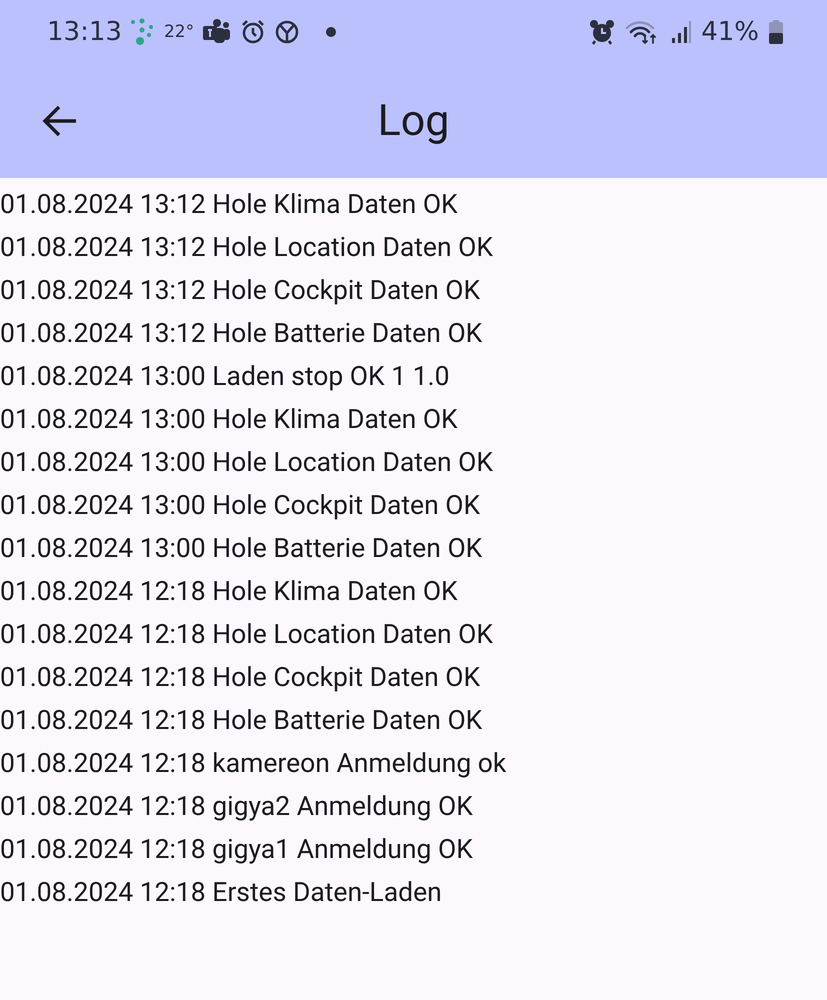  What do you see at coordinates (776, 32) in the screenshot?
I see `battery-icon` at bounding box center [776, 32].